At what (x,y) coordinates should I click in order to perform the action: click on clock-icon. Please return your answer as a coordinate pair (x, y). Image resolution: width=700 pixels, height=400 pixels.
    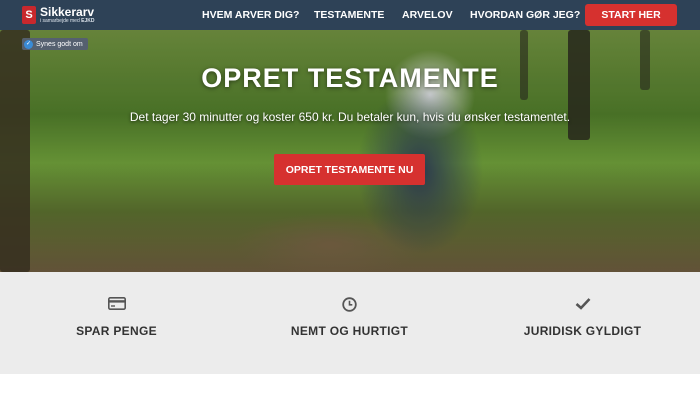
    Looking at the image, I should click on (349, 304).